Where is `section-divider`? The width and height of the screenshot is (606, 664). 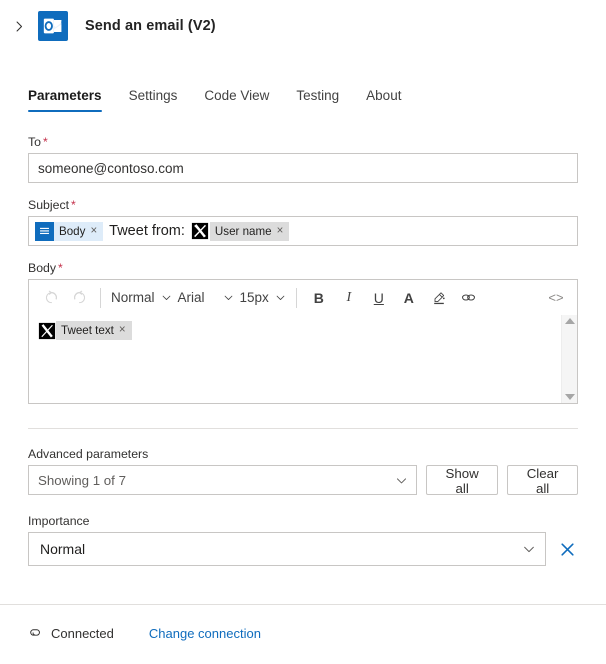
section-divider is located at coordinates (303, 428).